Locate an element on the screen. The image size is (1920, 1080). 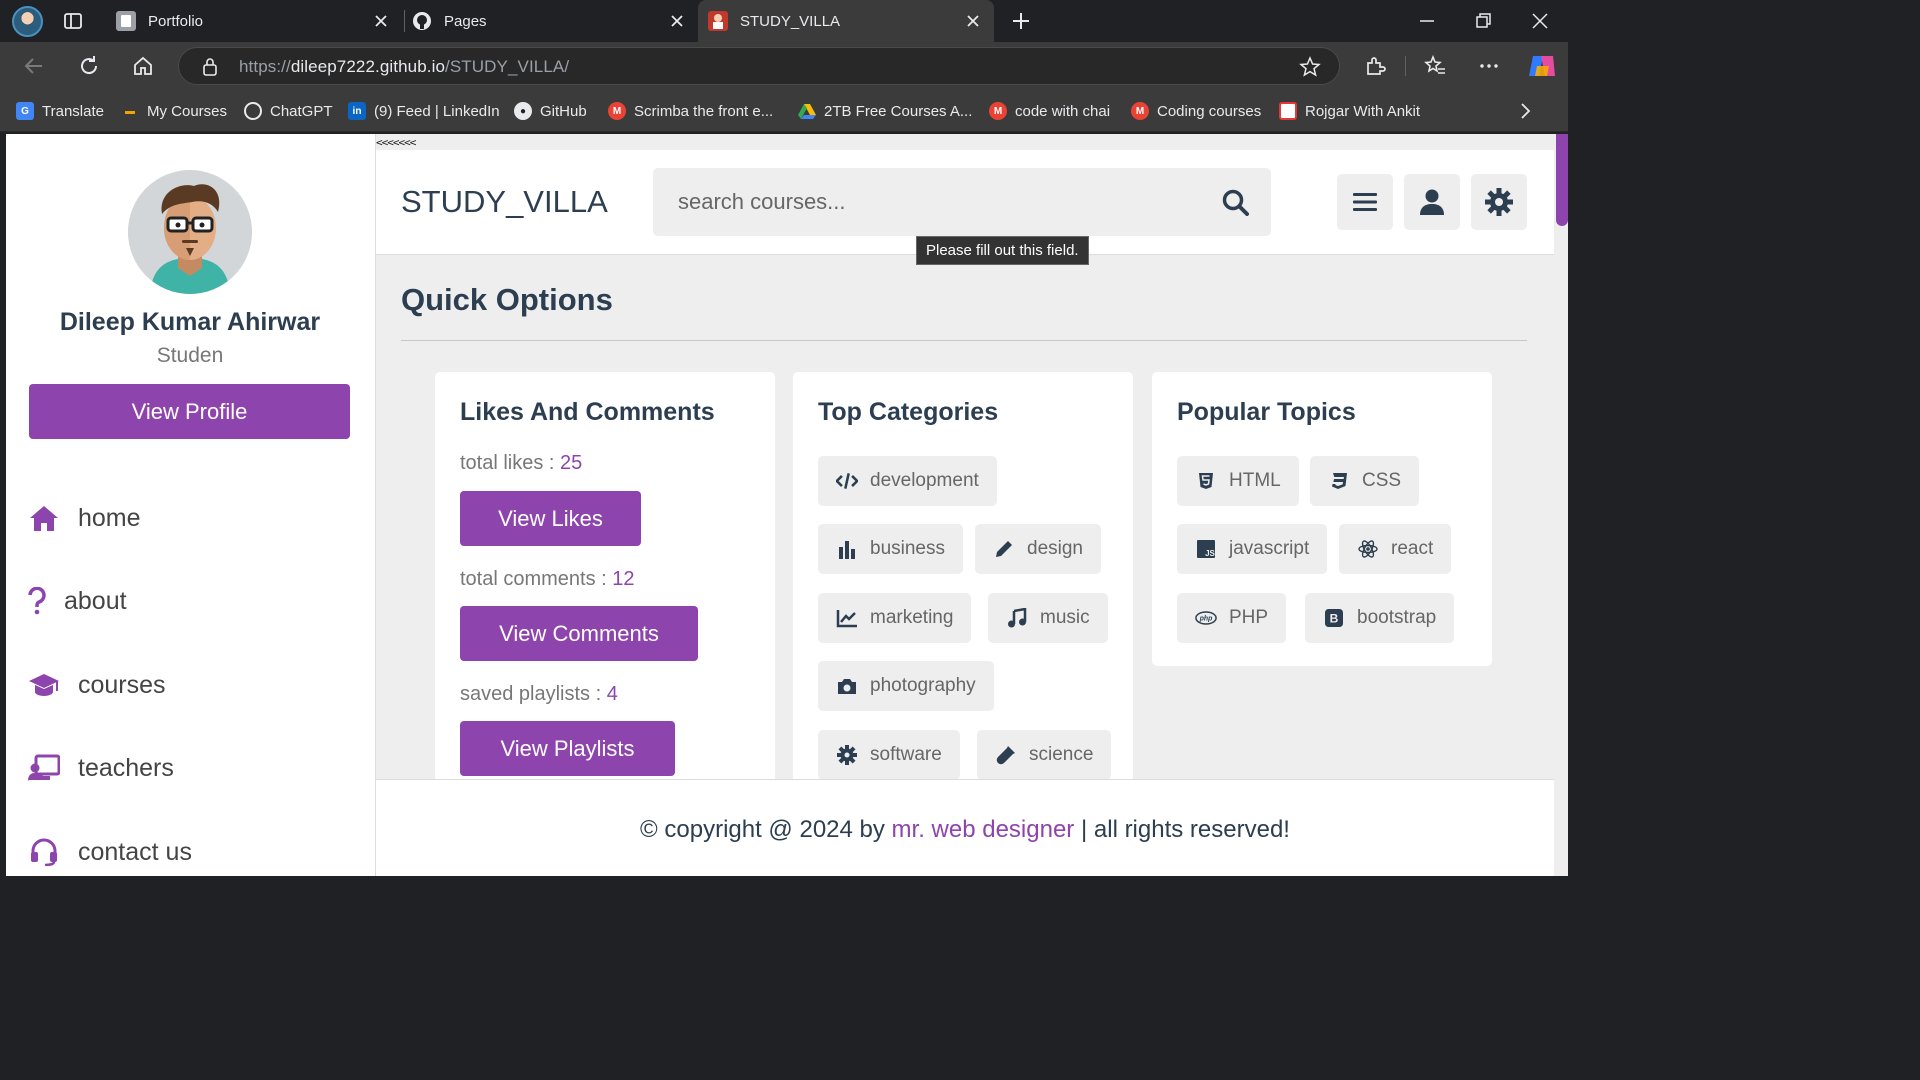
category-marketing: marketing is located at coordinates (895, 618).